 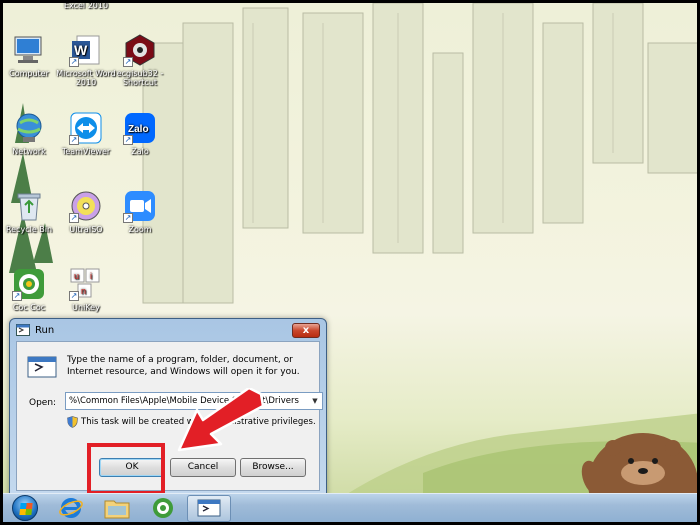 I want to click on unikey-letter-u: u, so click(x=76, y=276).